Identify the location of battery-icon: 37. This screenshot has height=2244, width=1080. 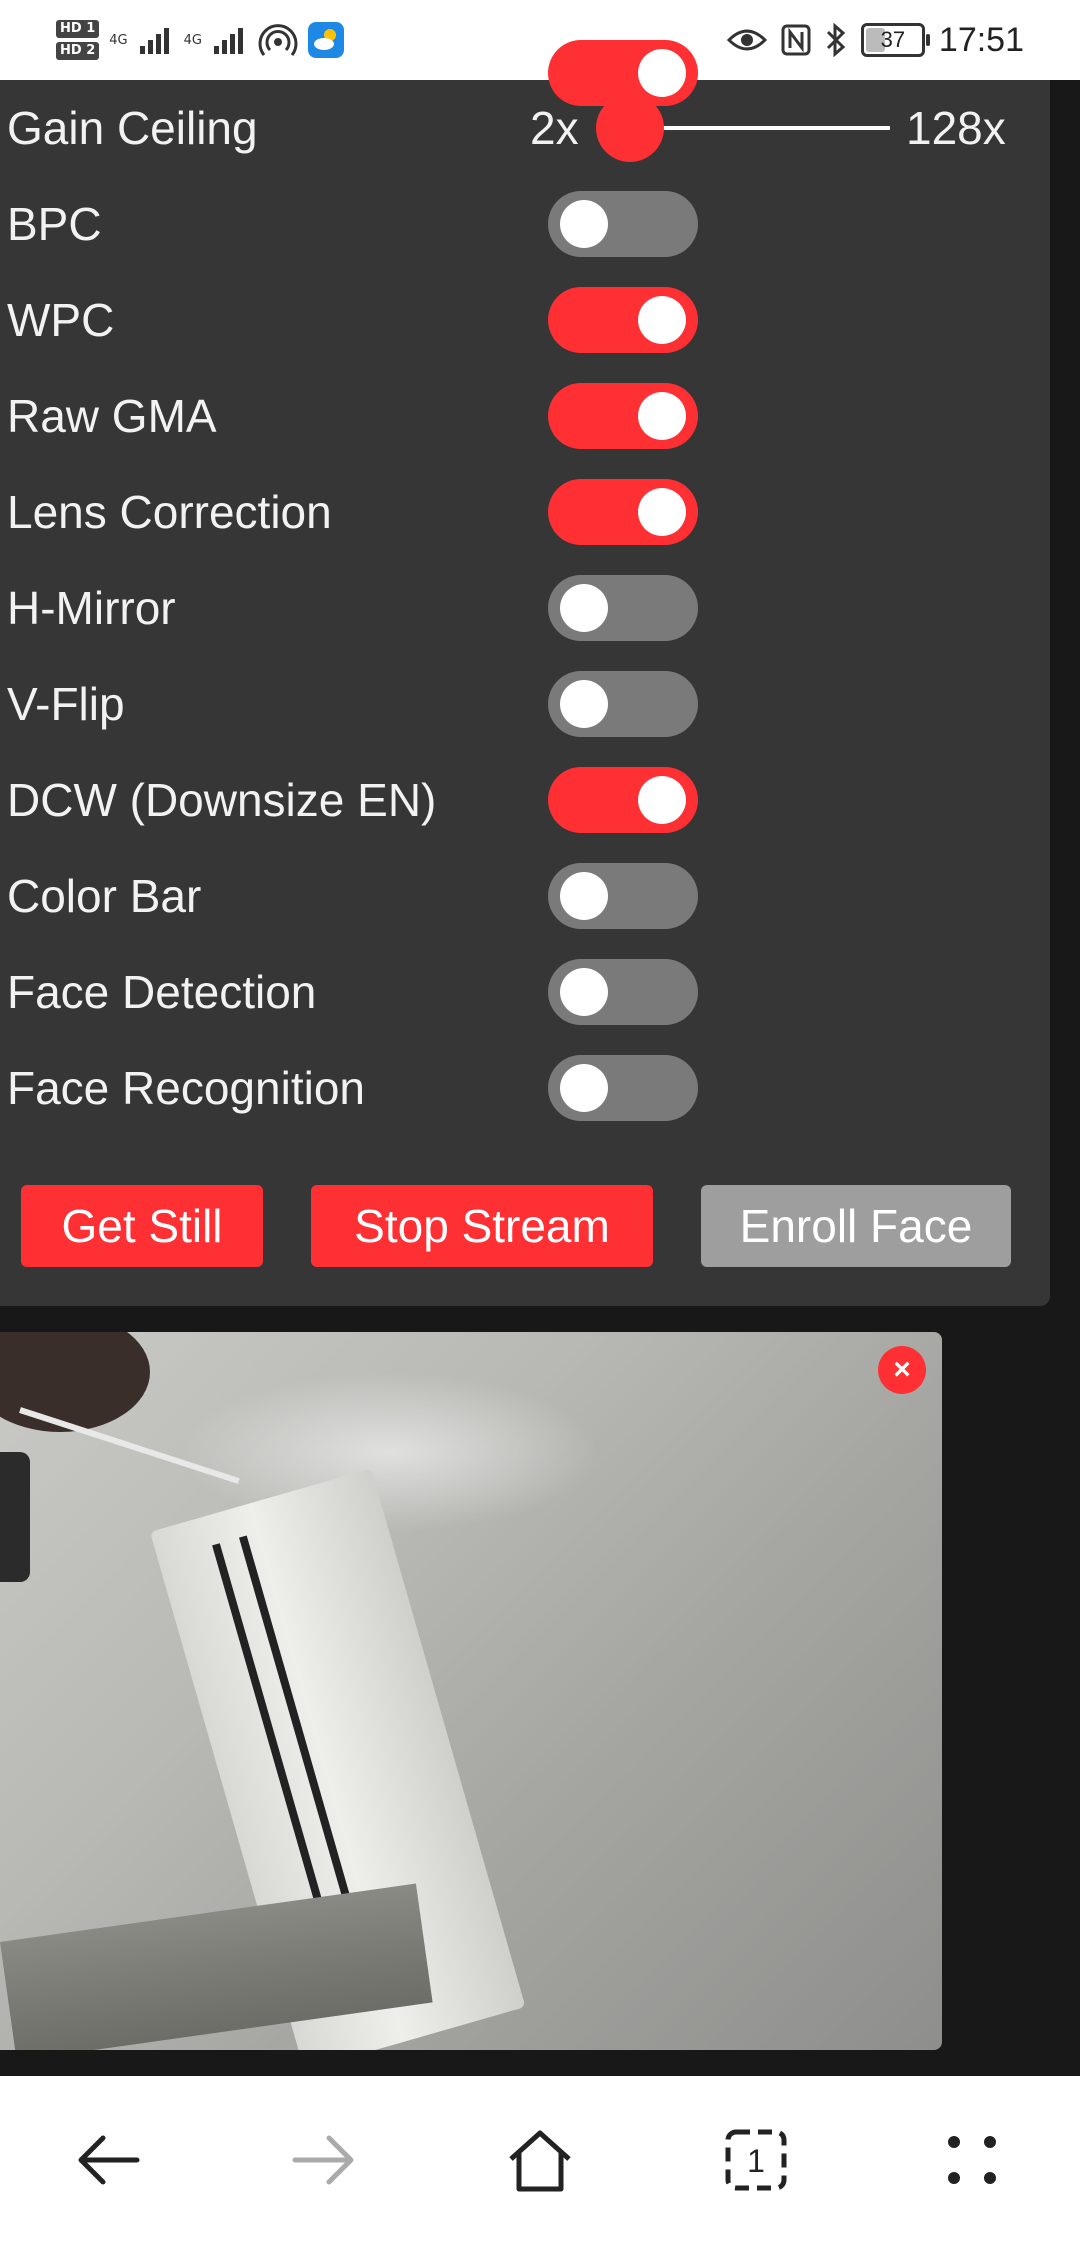
(895, 40).